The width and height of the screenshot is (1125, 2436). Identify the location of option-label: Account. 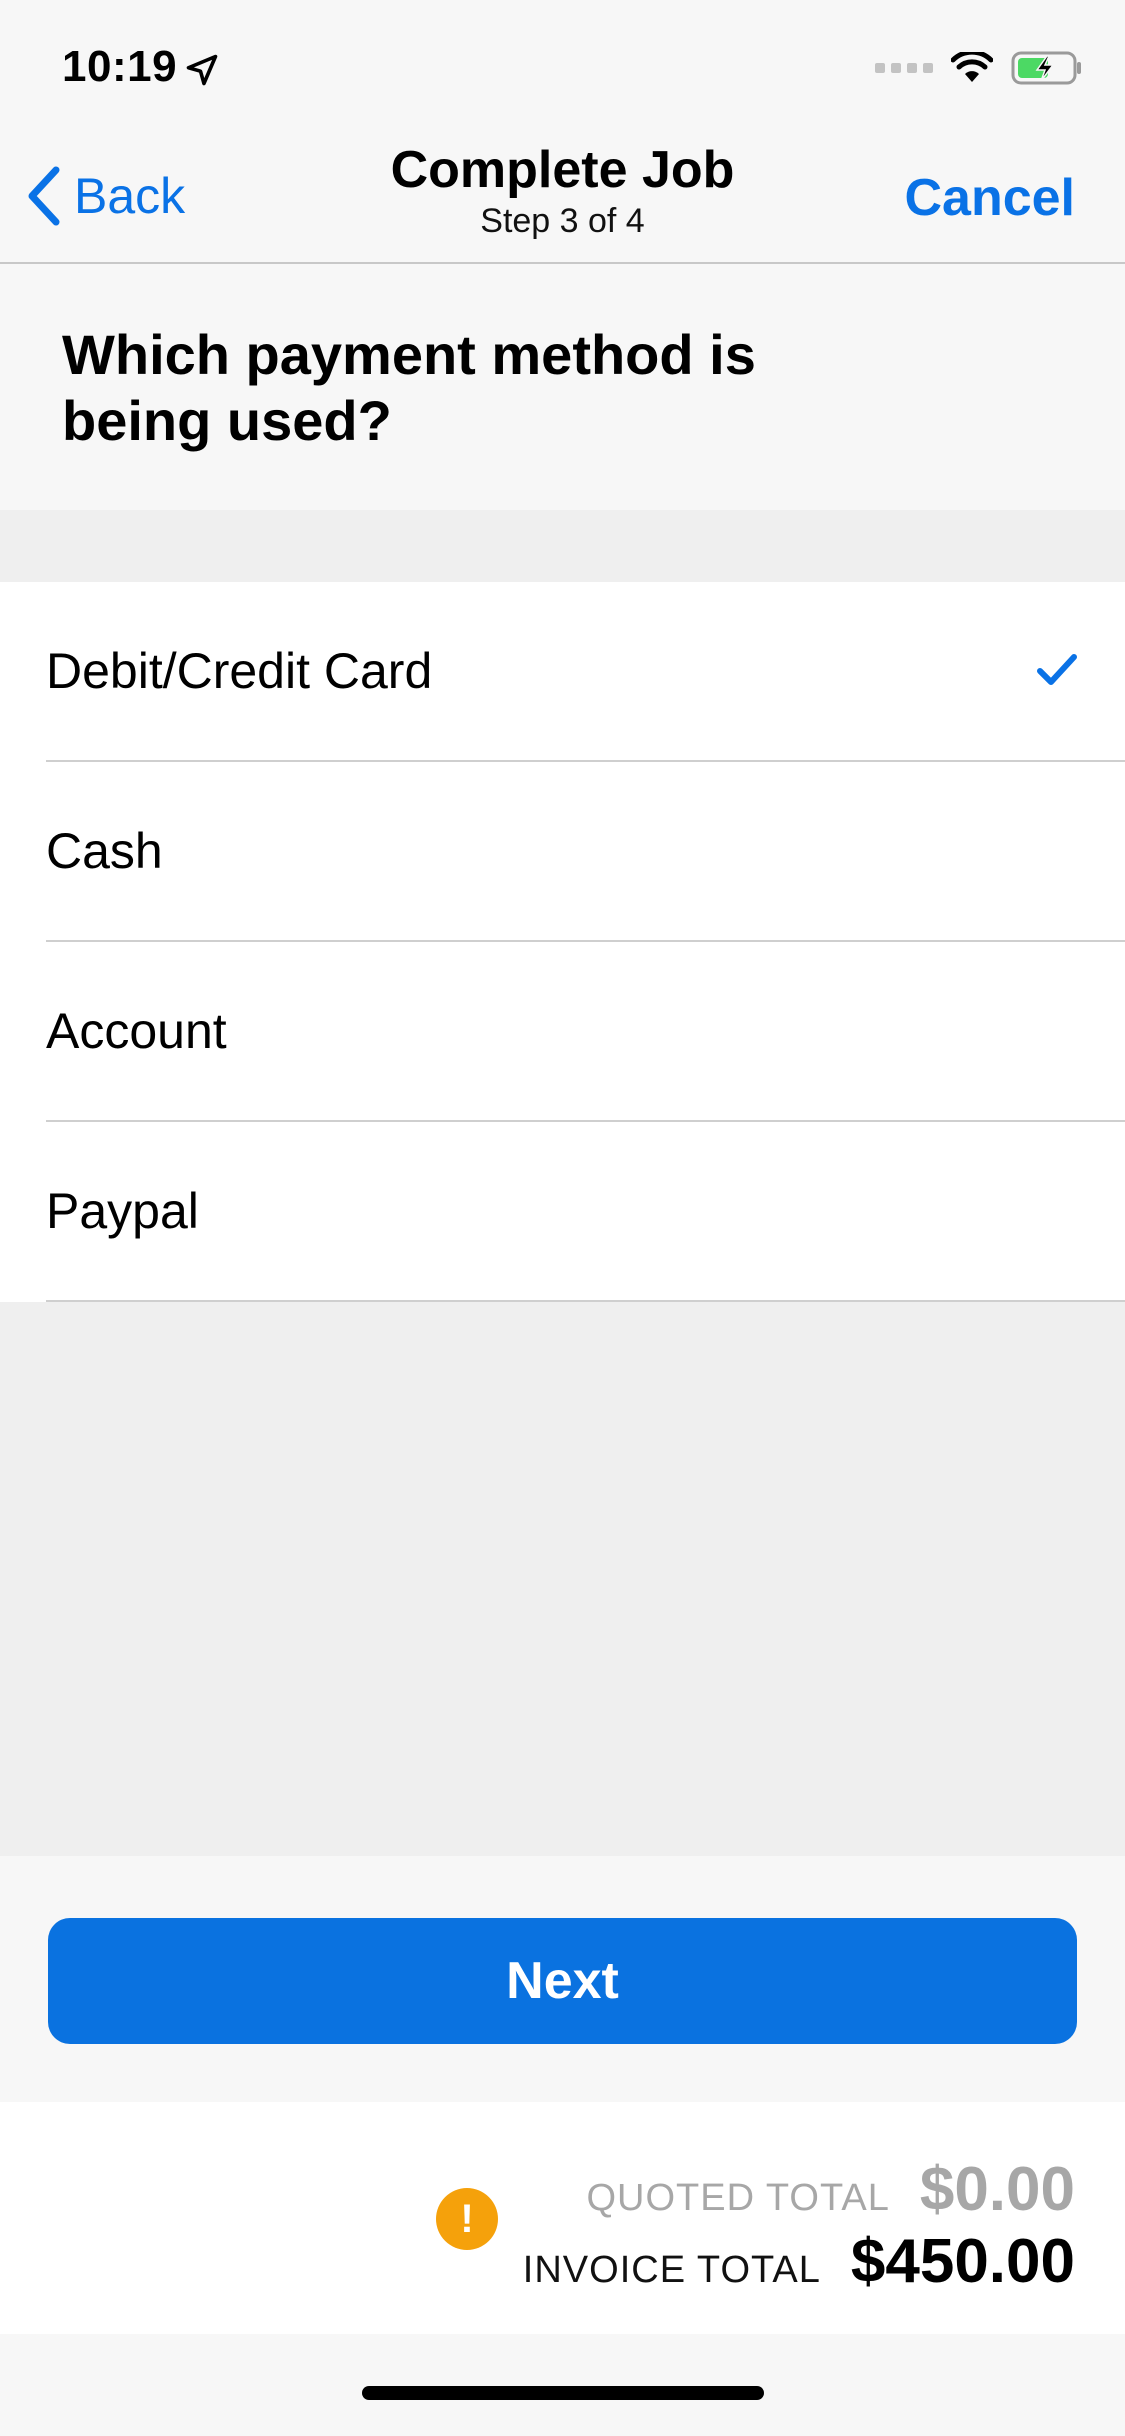
(136, 1031).